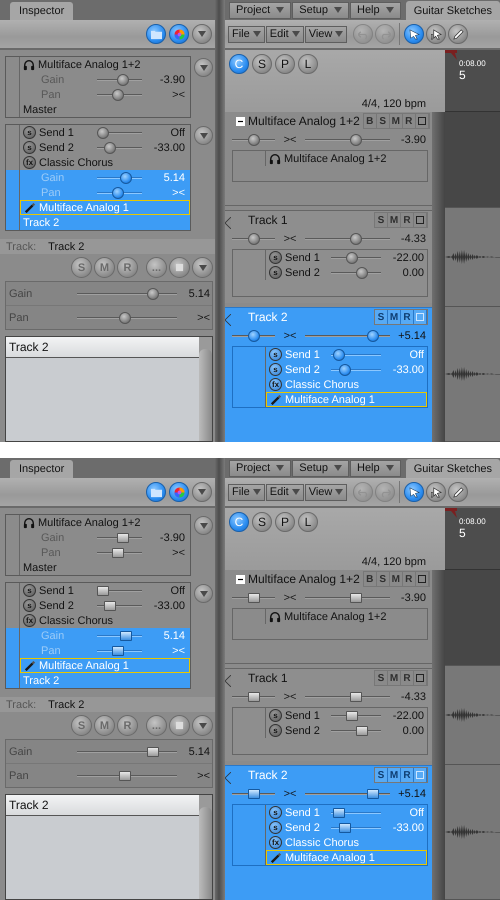  Describe the element at coordinates (173, 636) in the screenshot. I see `parameter-value: 5.14` at that location.